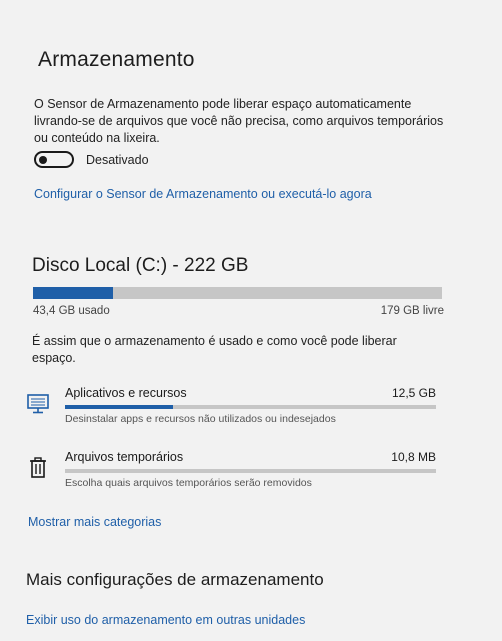 The width and height of the screenshot is (502, 641). What do you see at coordinates (43, 159) in the screenshot?
I see `toggle-knob` at bounding box center [43, 159].